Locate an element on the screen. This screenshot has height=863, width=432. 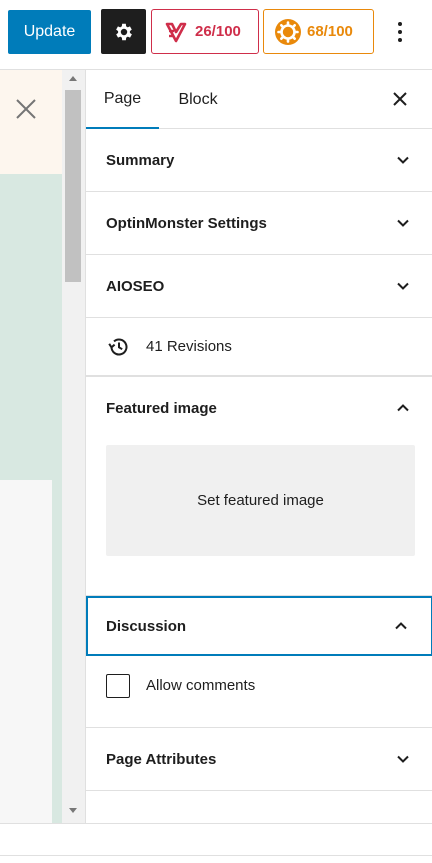
allow-comments-checkbox is located at coordinates (118, 686).